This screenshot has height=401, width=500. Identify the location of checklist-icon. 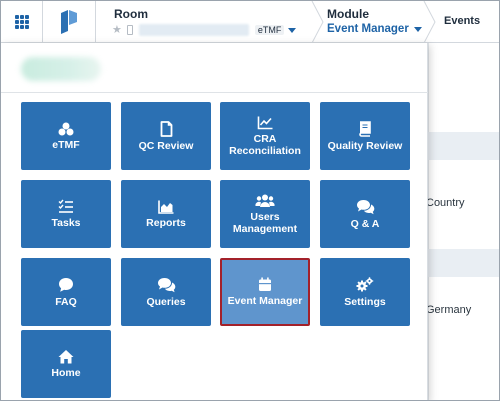
(65, 206).